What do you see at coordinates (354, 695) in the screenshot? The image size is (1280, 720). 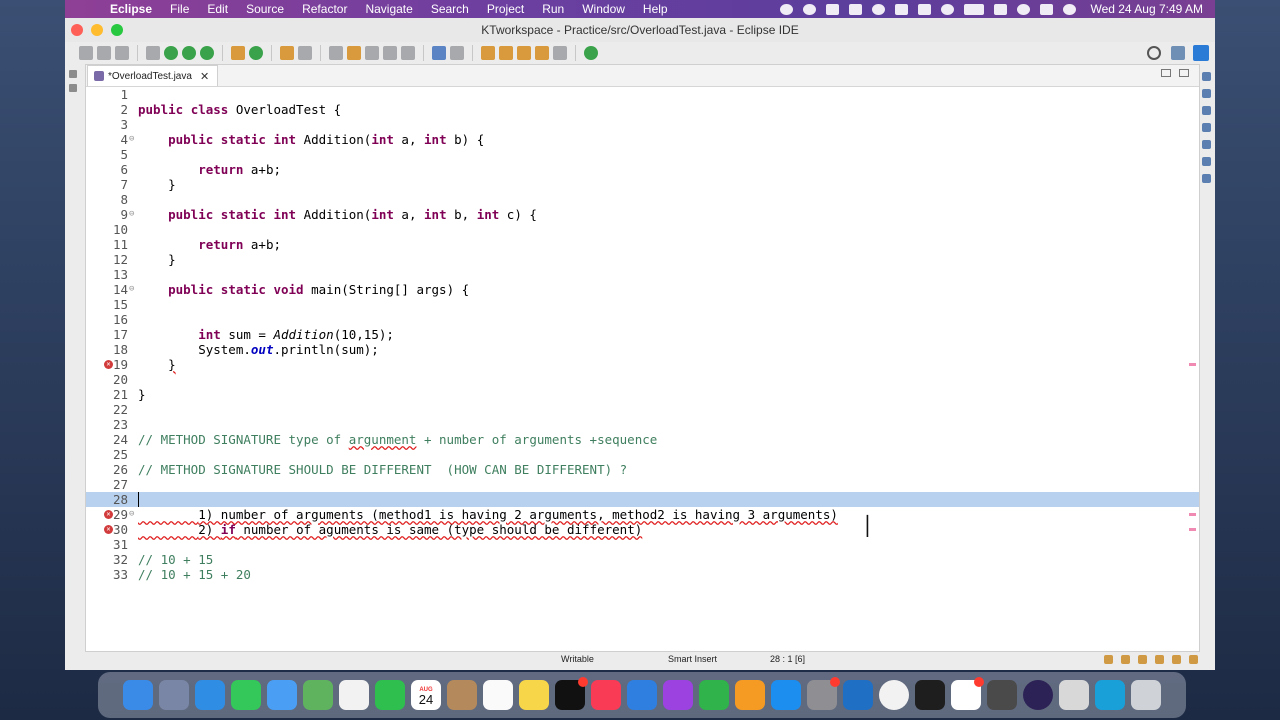 I see `photos-icon` at bounding box center [354, 695].